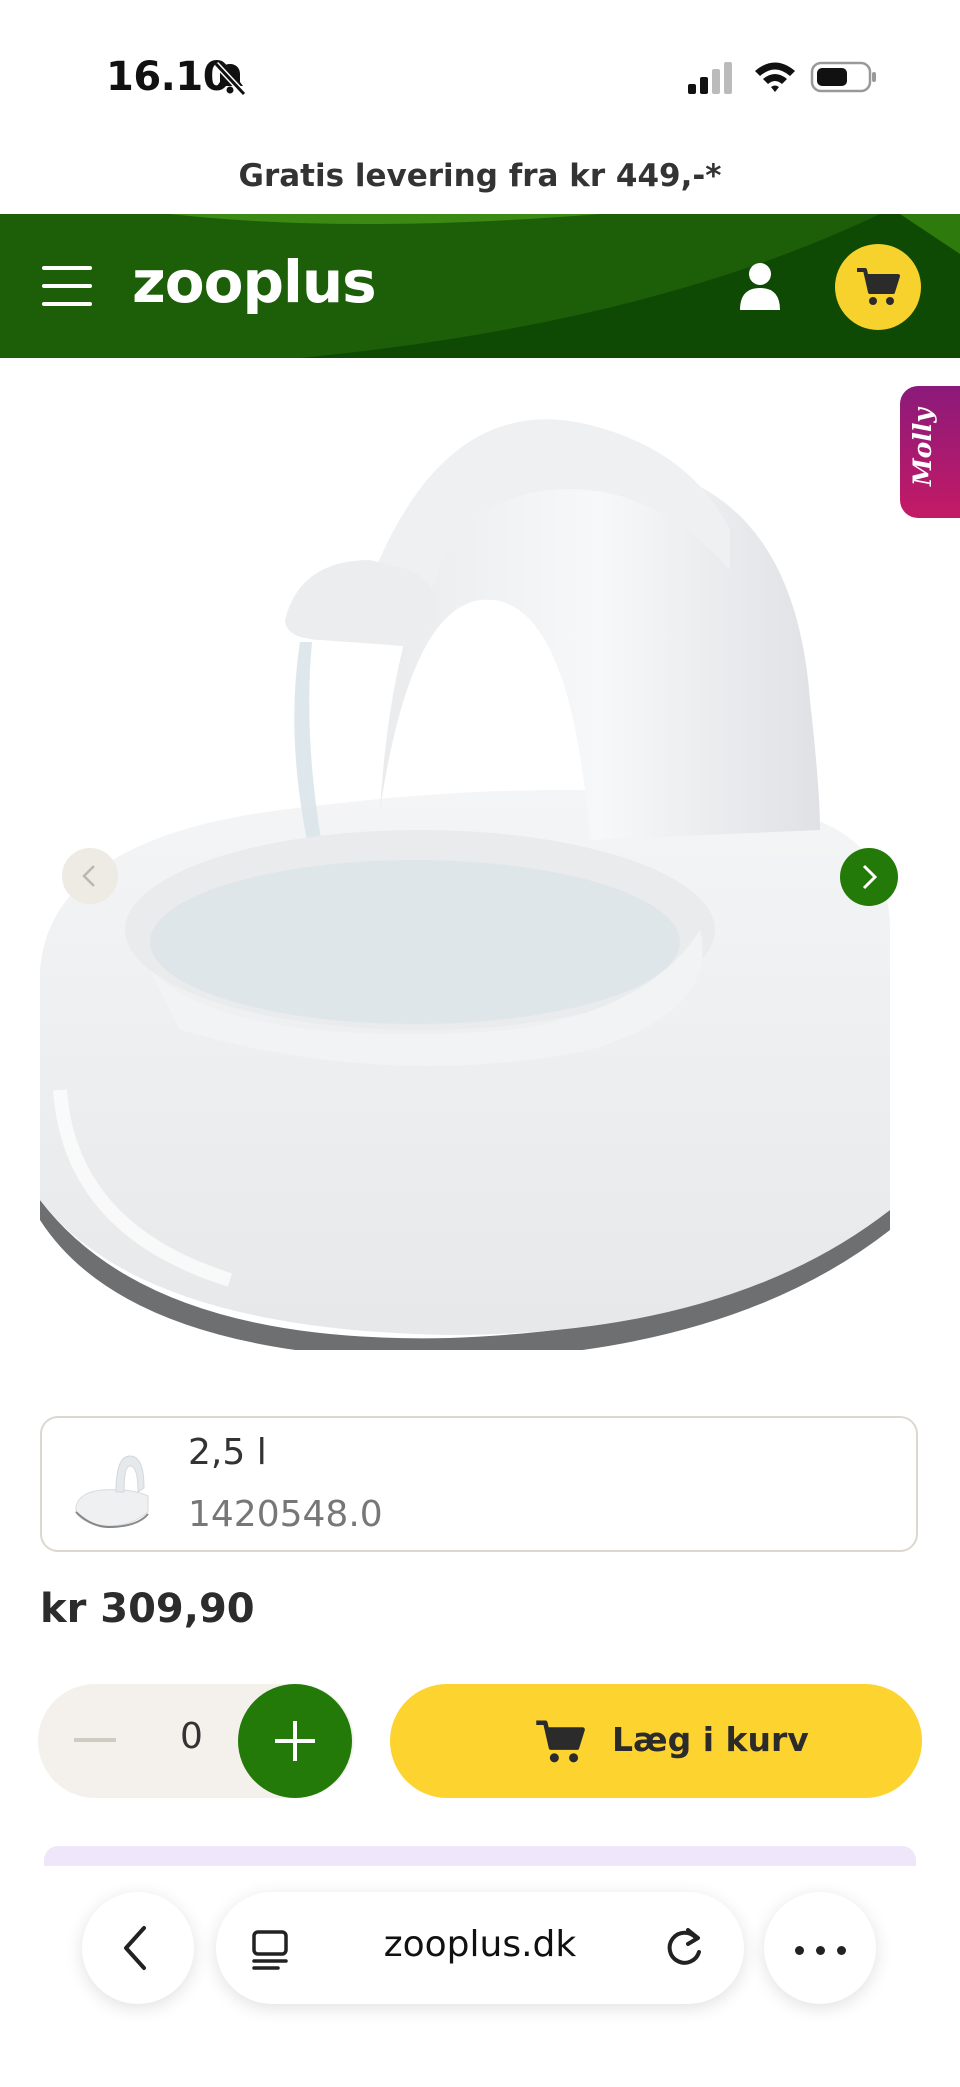 The height and width of the screenshot is (2087, 960). I want to click on zooplus-logo: zooplus, so click(254, 282).